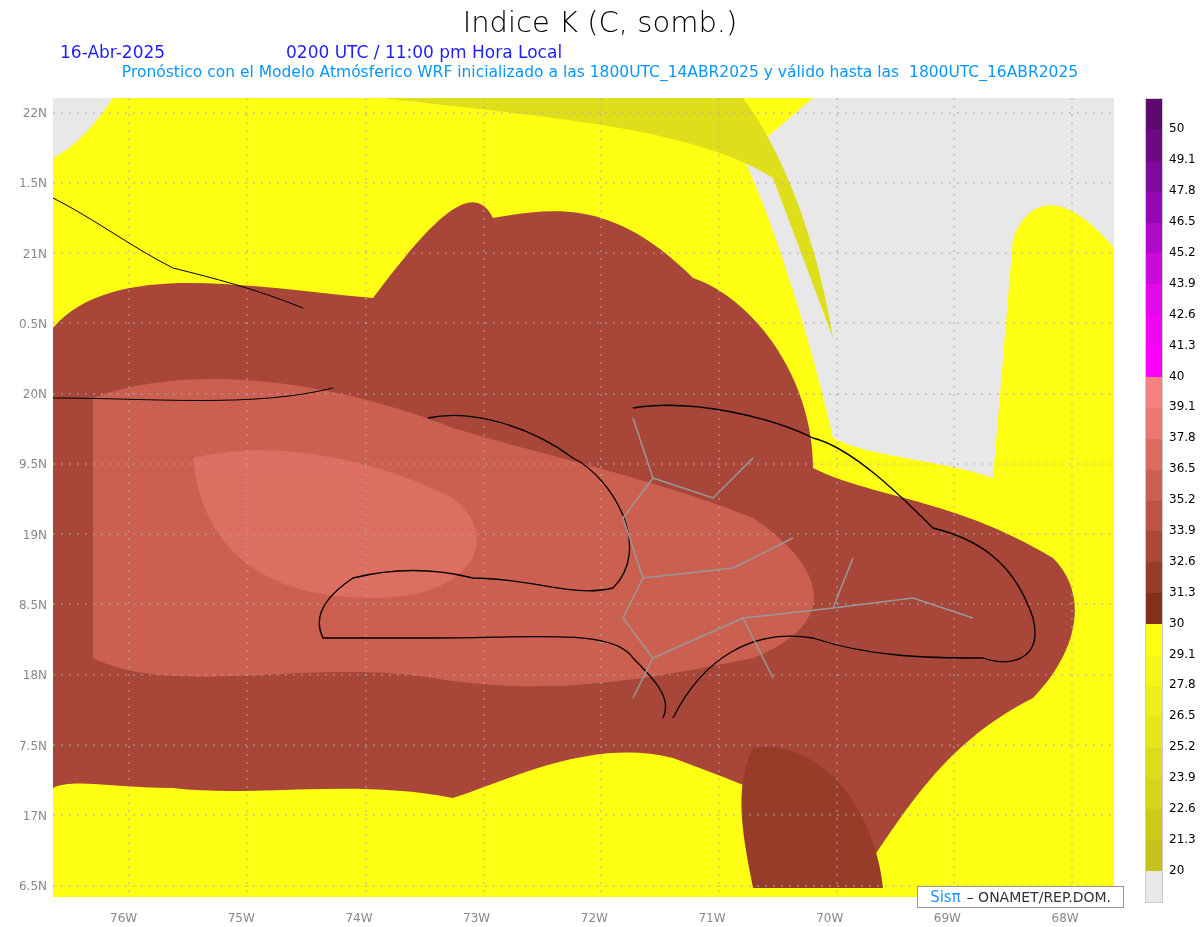 This screenshot has width=1200, height=927. What do you see at coordinates (600, 22) in the screenshot?
I see `chart-title: Indice K (C, somb.)` at bounding box center [600, 22].